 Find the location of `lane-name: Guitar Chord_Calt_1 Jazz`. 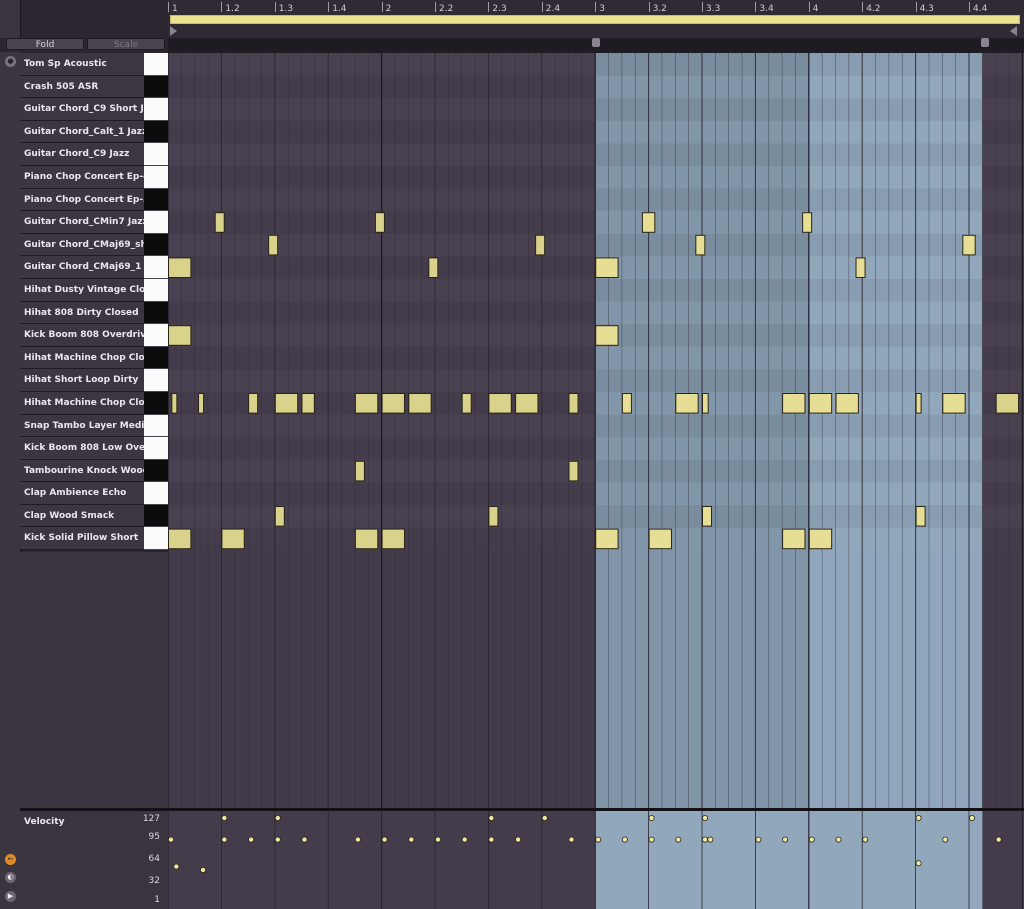

lane-name: Guitar Chord_Calt_1 Jazz is located at coordinates (82, 132).